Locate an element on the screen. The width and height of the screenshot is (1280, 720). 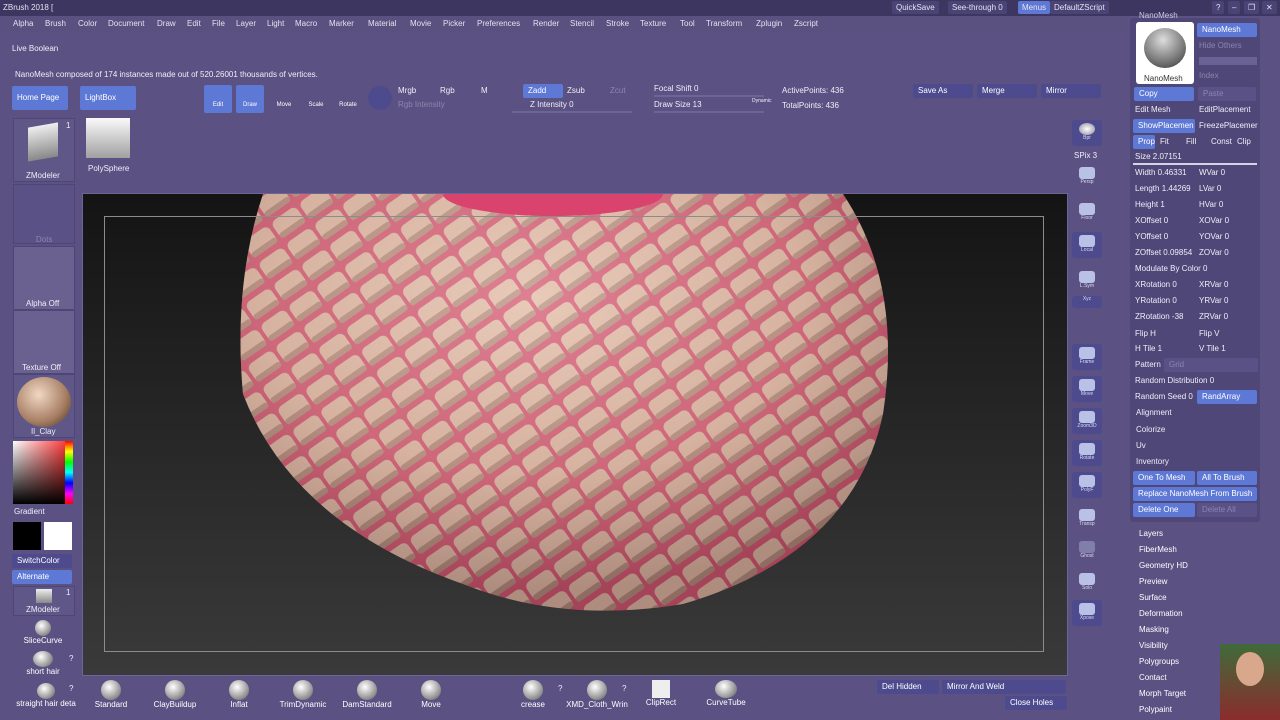
frame-button: Frame is located at coordinates (1087, 357).